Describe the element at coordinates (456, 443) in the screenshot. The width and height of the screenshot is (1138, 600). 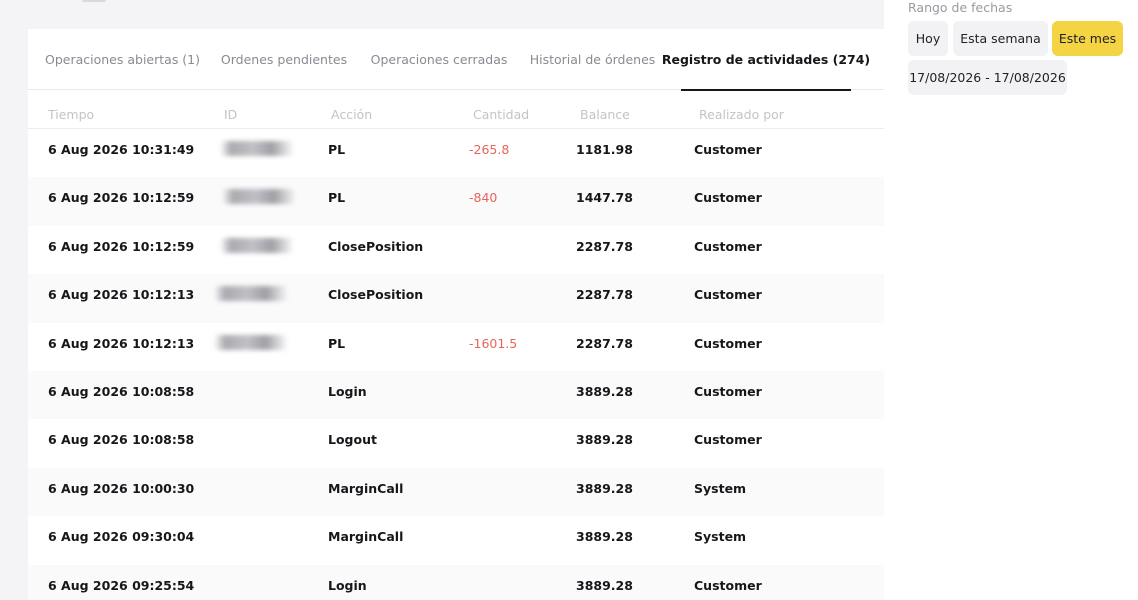
I see `table-row: 6 Aug 2026 10:08:58 Logout 3889.28 Customer` at that location.